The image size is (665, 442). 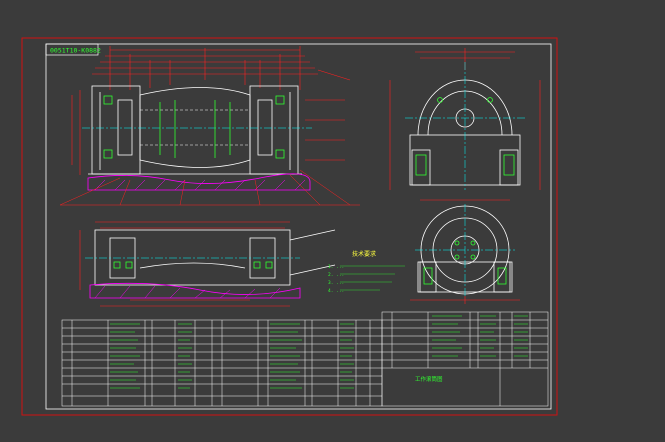 What do you see at coordinates (429, 379) in the screenshot?
I see `title-block-label: 工作滚筒图` at bounding box center [429, 379].